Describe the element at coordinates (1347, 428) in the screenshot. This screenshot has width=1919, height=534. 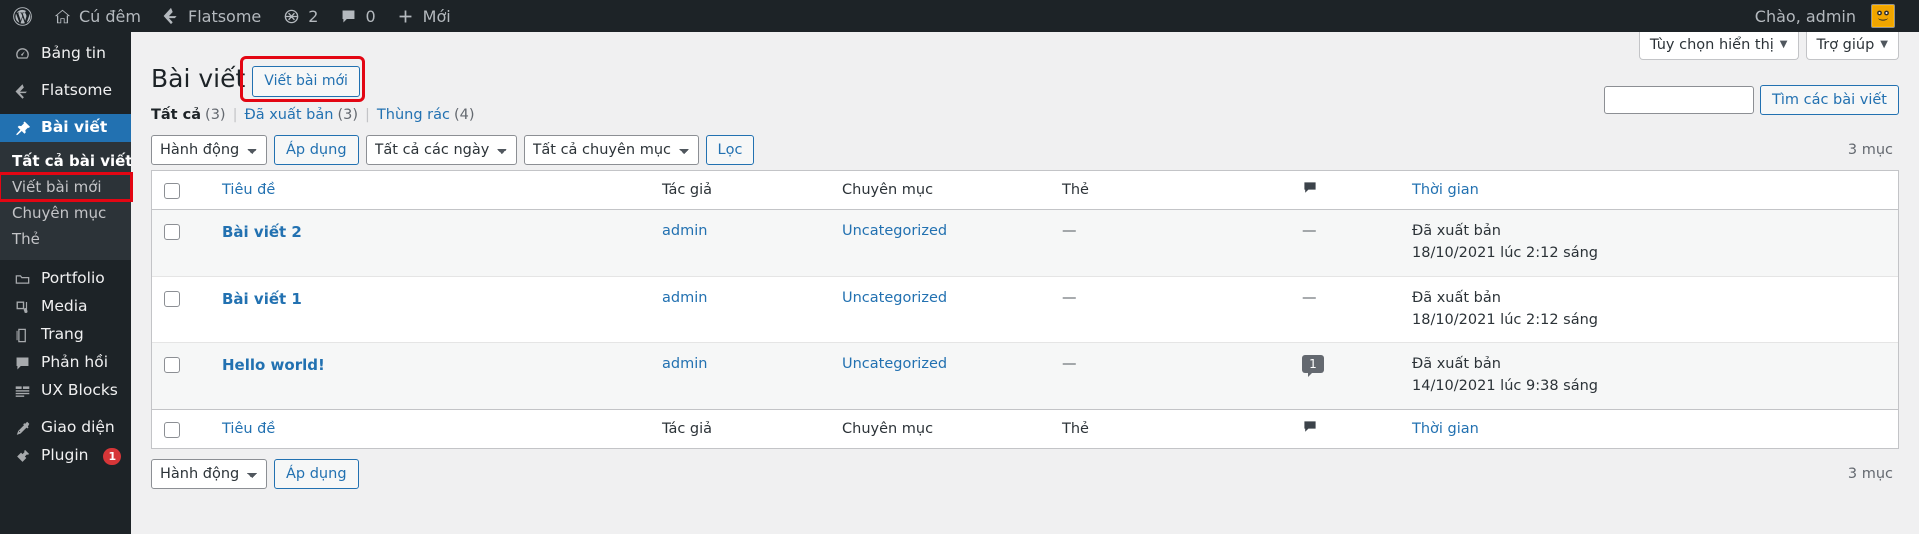
I see `column-footer-comments` at that location.